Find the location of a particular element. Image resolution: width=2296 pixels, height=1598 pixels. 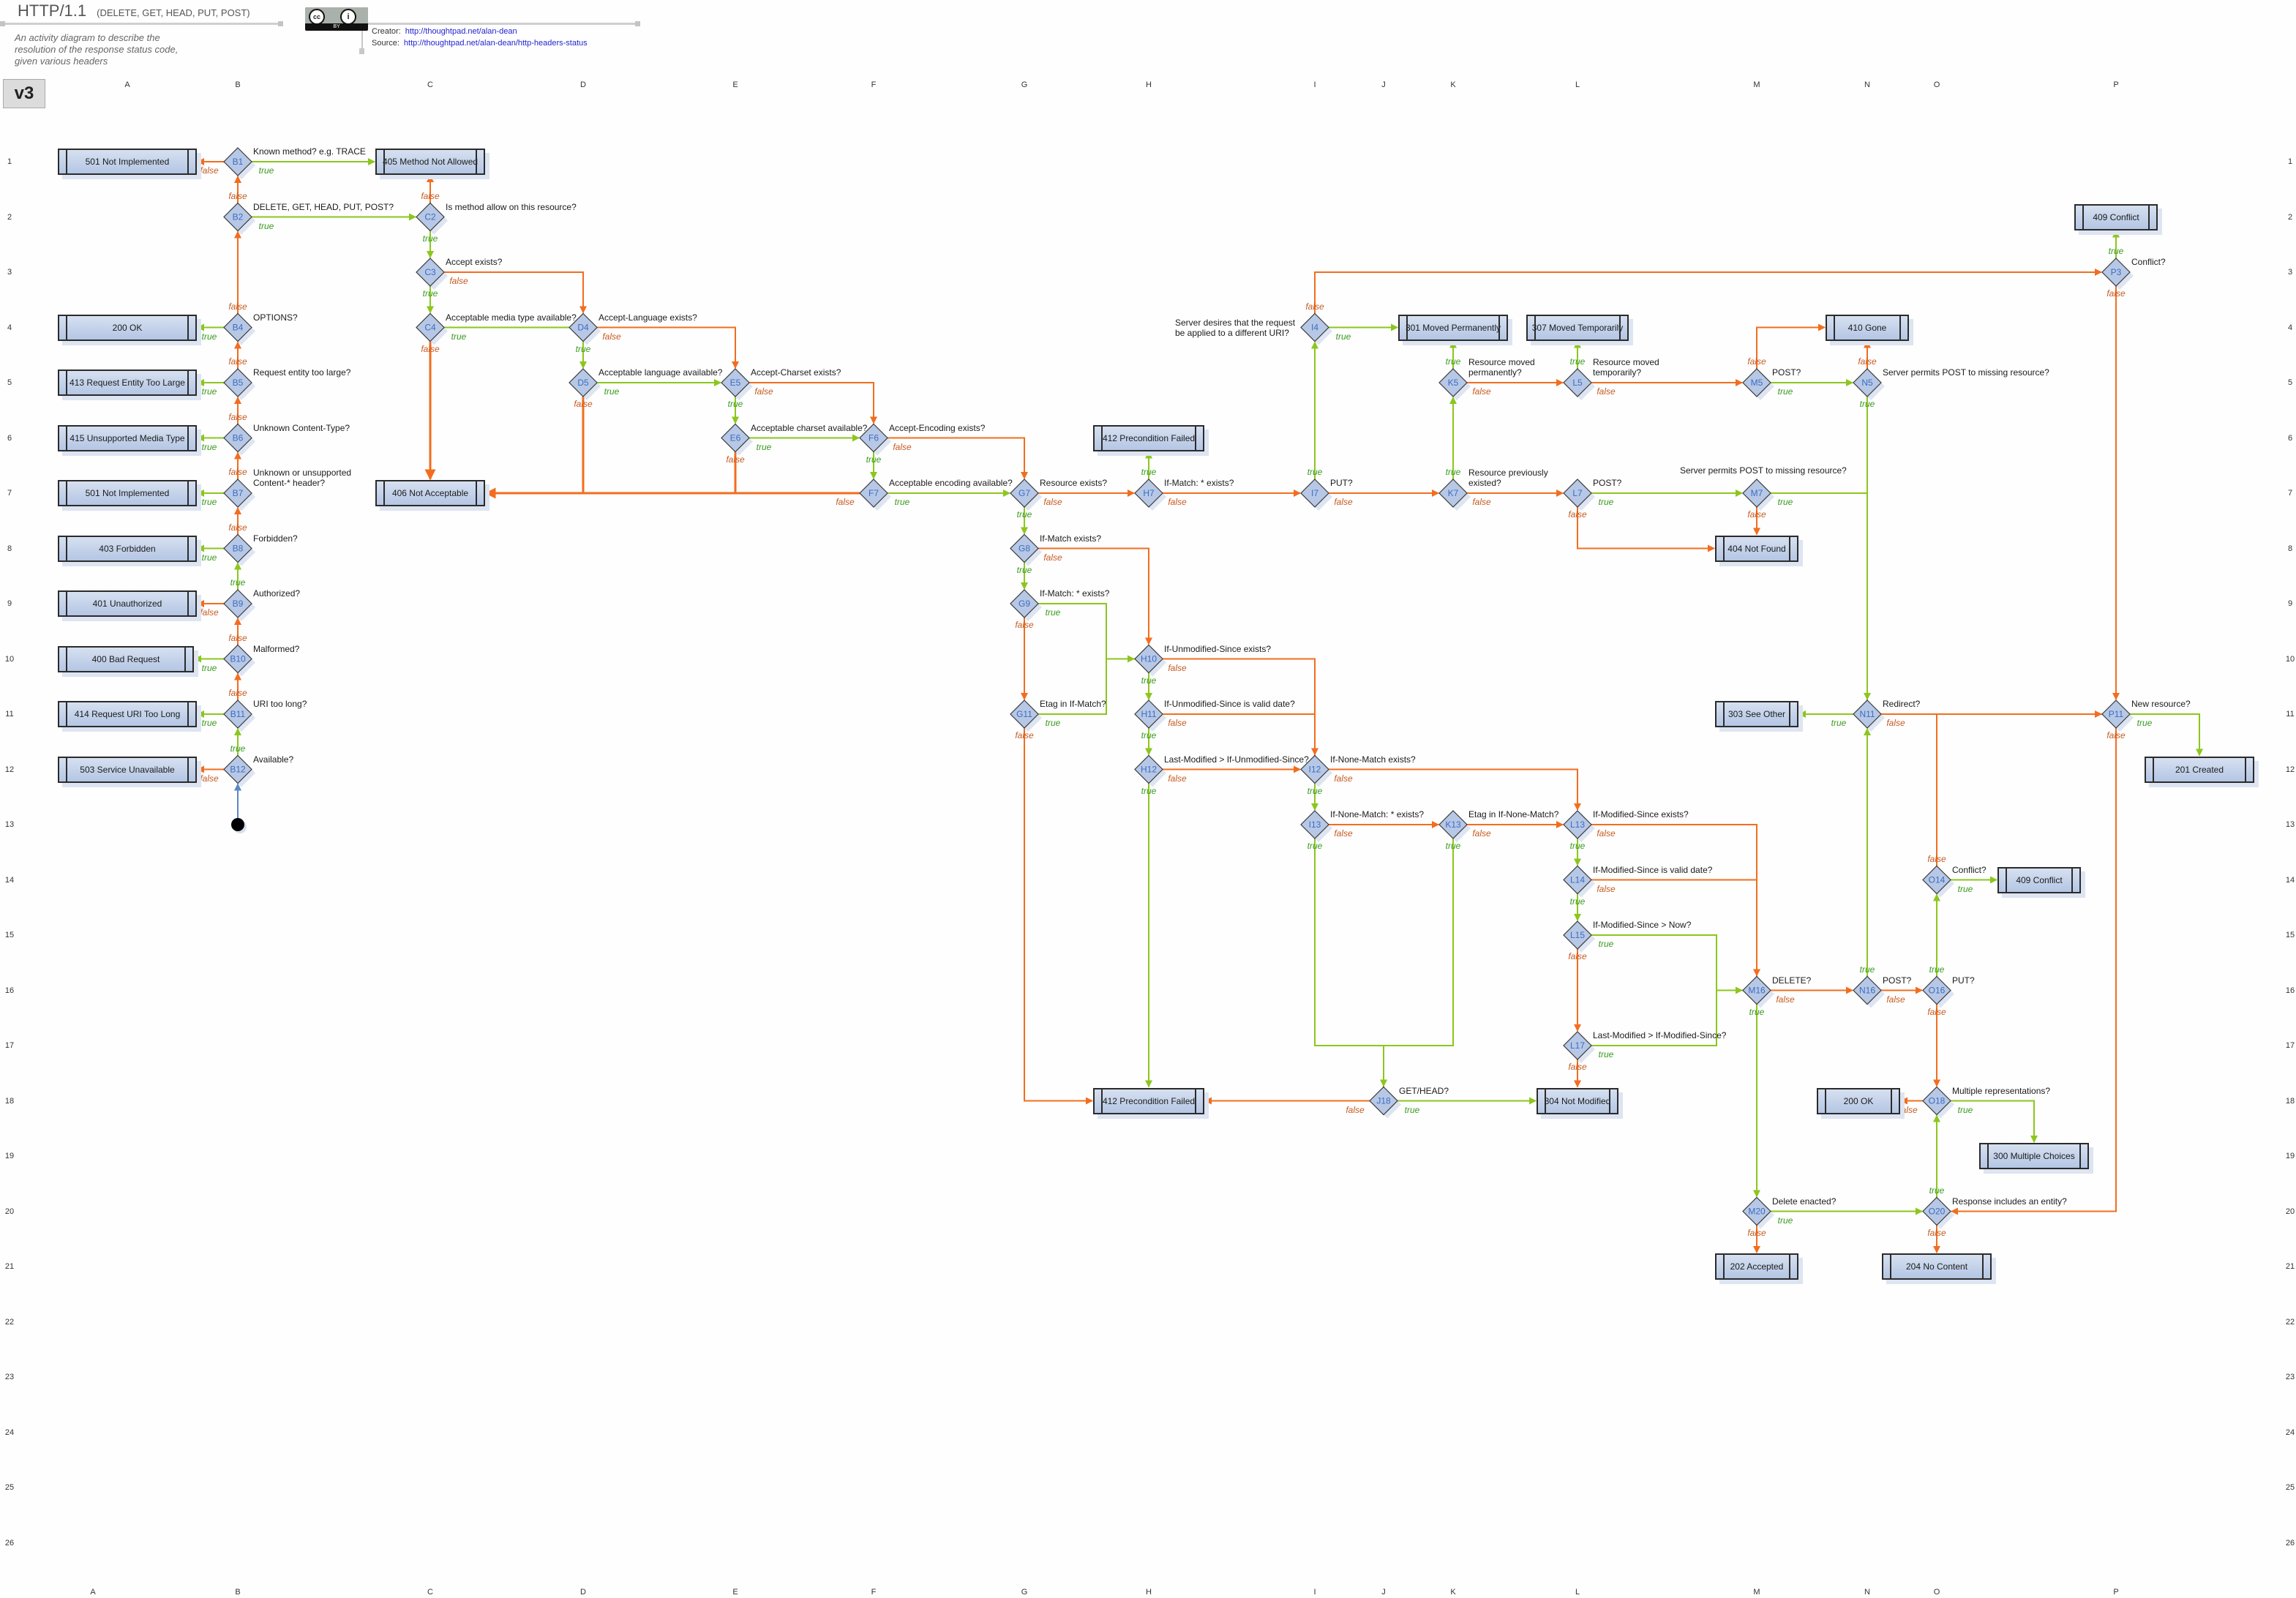

status-414-box: 414 Request URI Too Long is located at coordinates (128, 714).